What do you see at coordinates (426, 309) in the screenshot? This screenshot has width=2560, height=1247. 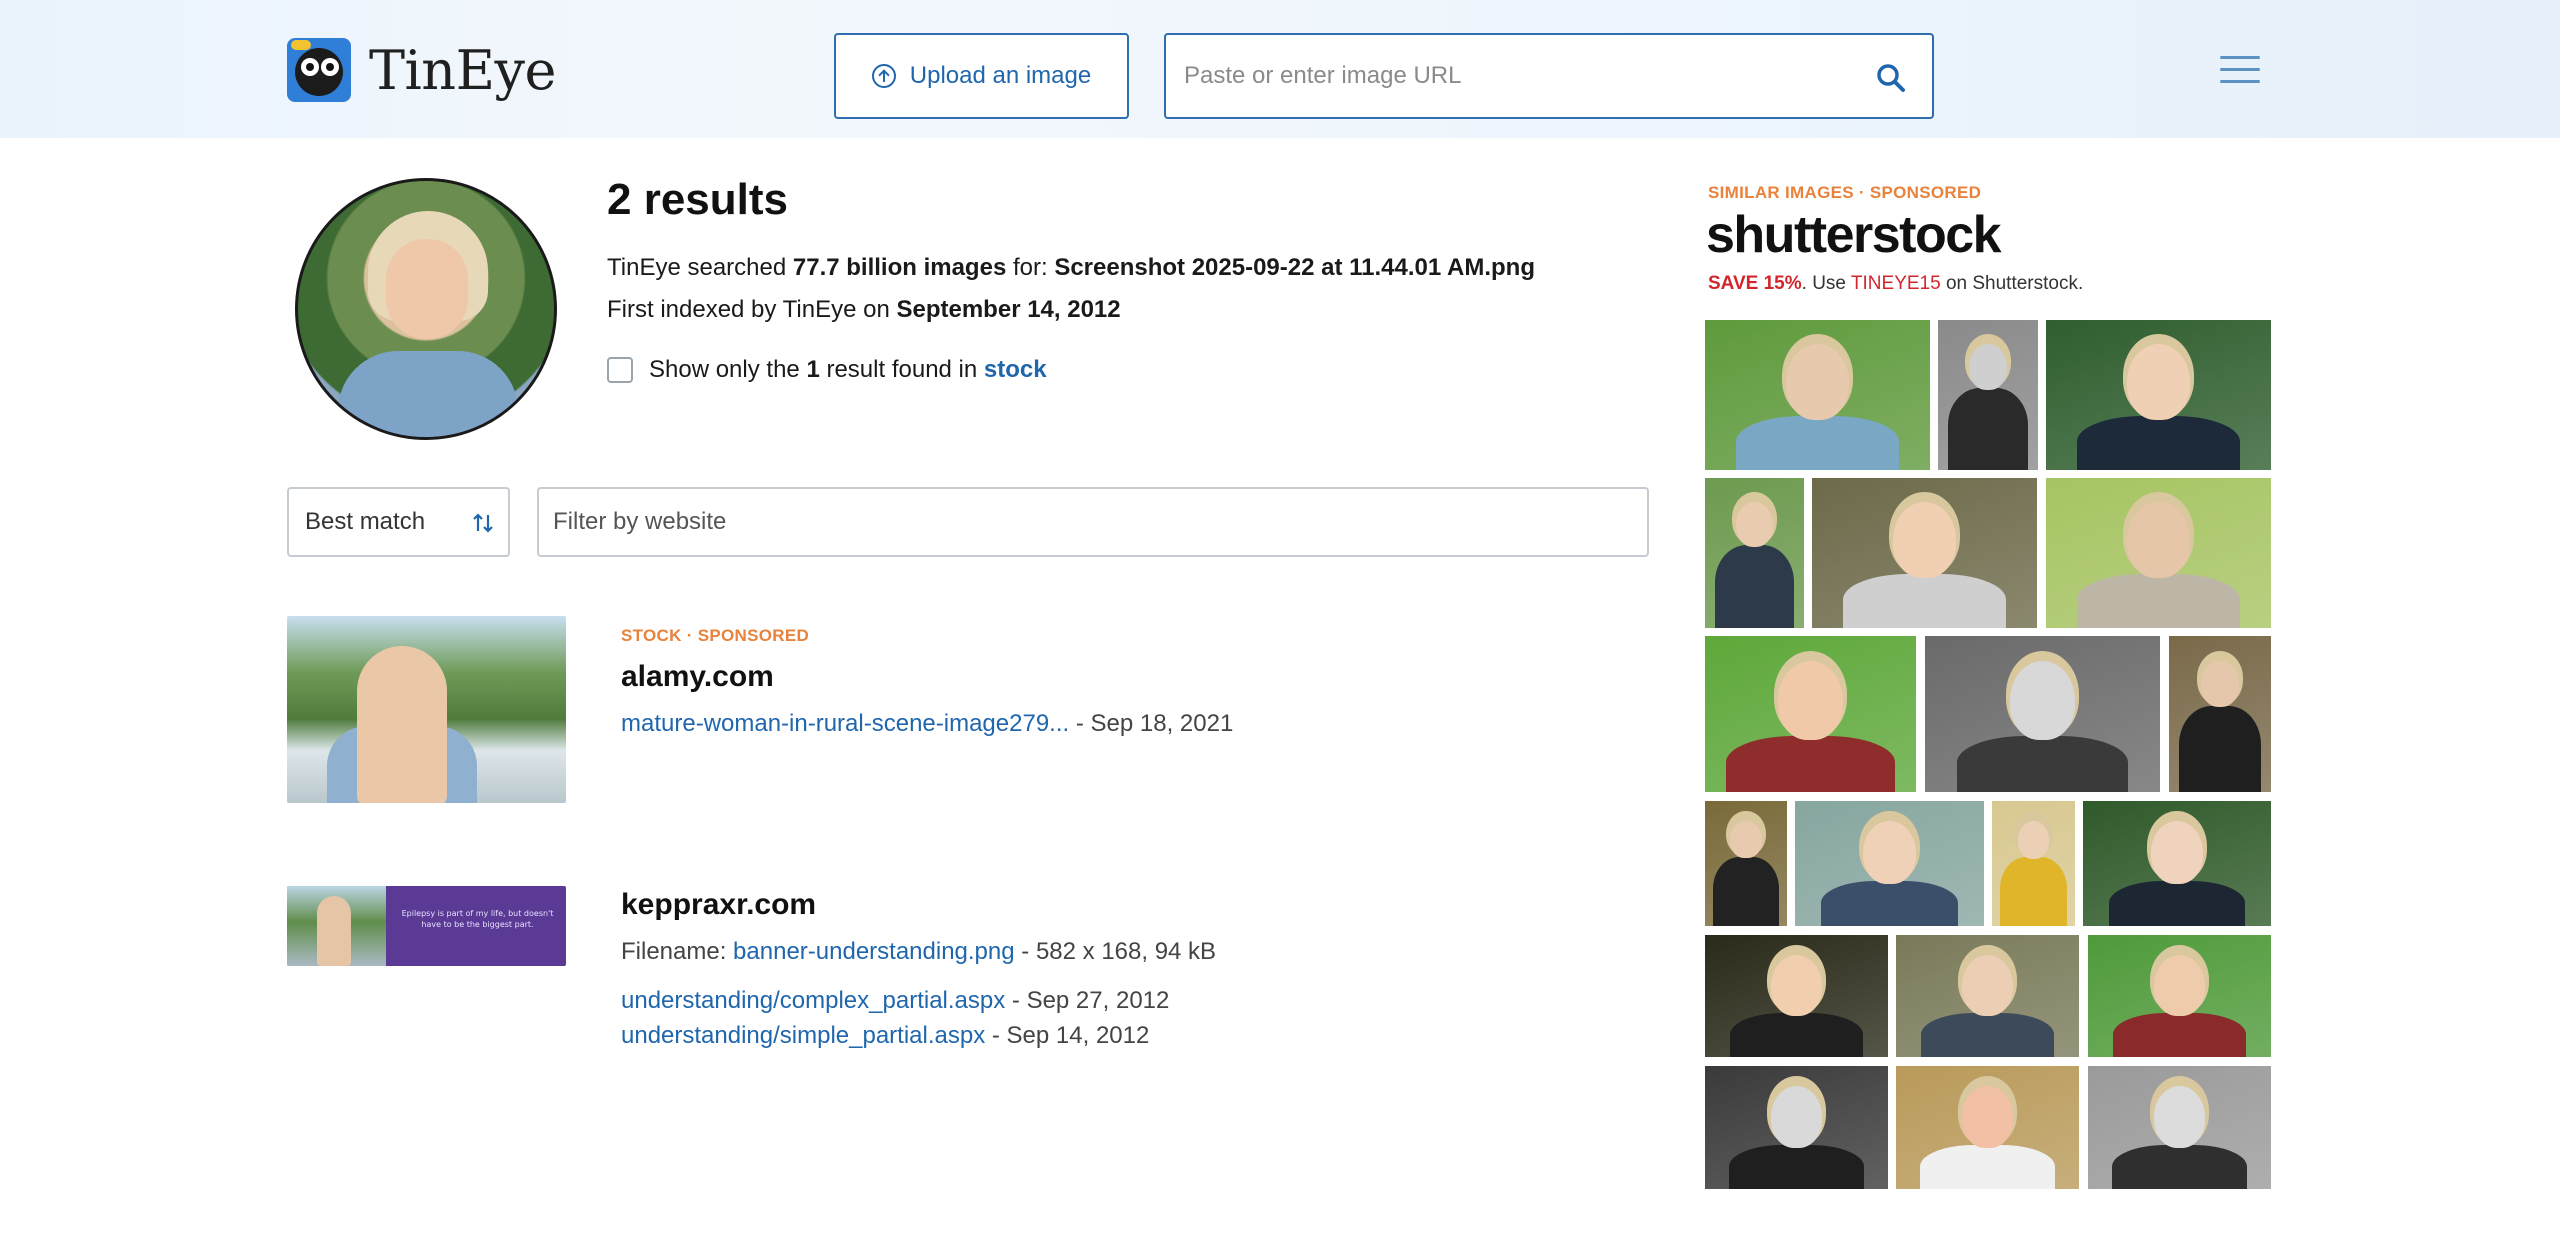 I see `query-image-thumbnail` at bounding box center [426, 309].